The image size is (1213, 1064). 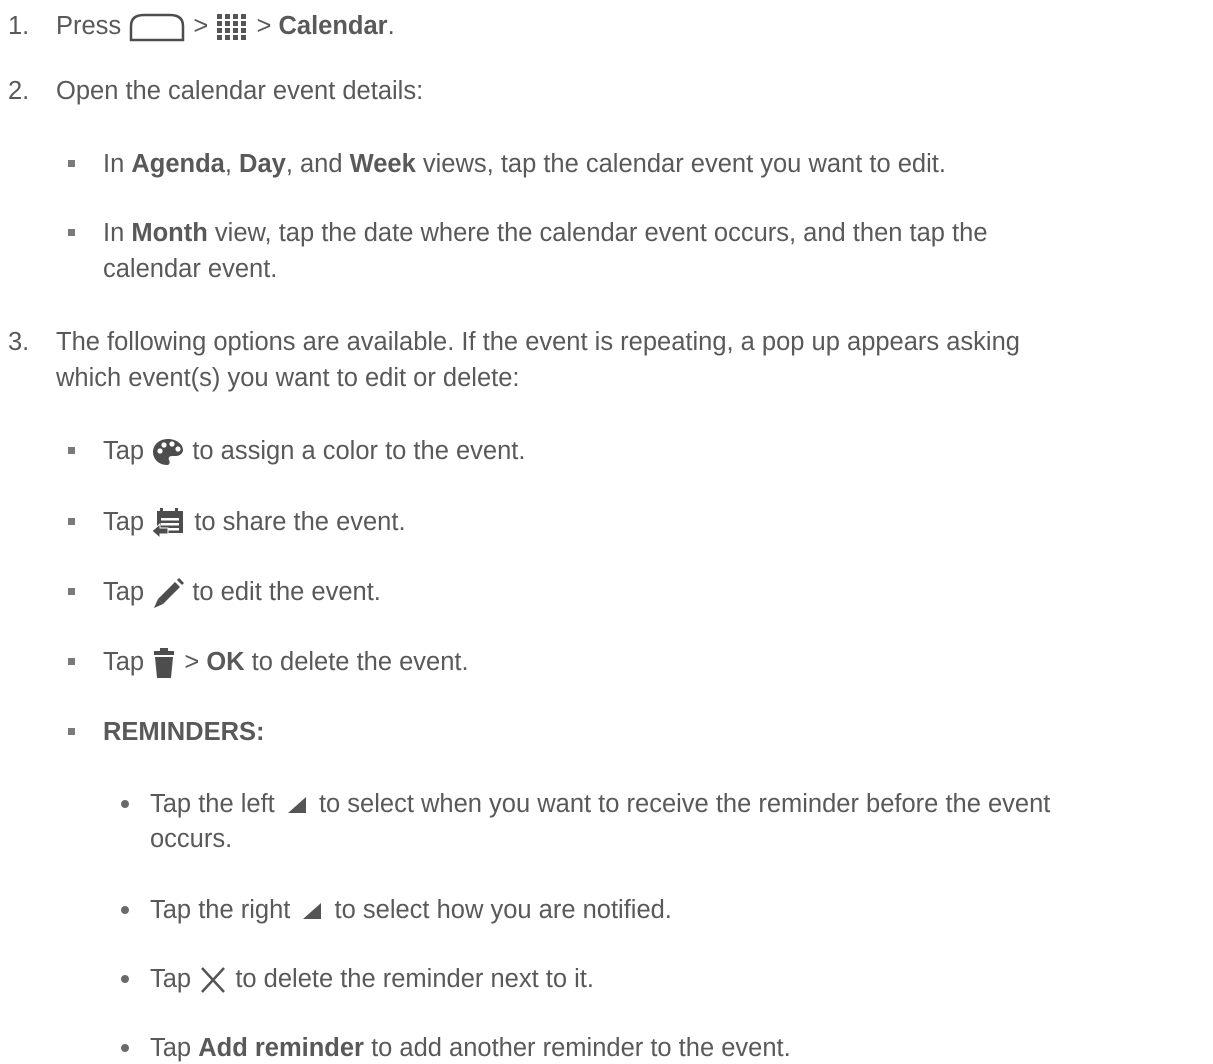 I want to click on step-number: 3., so click(x=19, y=342).